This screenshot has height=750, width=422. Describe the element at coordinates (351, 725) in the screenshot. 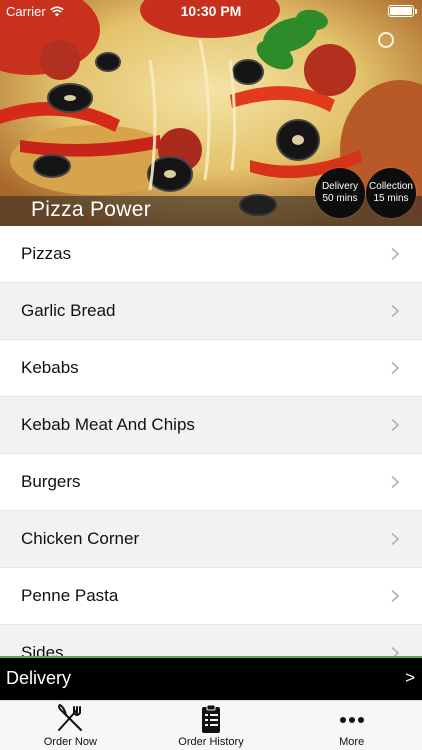

I see `tab-more: More` at that location.